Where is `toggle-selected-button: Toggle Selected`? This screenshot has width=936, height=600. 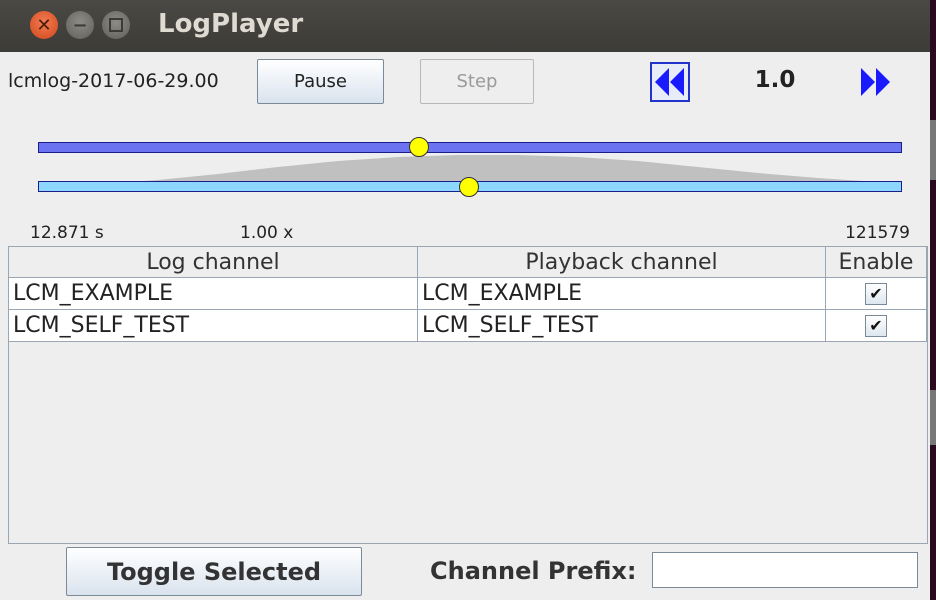
toggle-selected-button: Toggle Selected is located at coordinates (214, 571).